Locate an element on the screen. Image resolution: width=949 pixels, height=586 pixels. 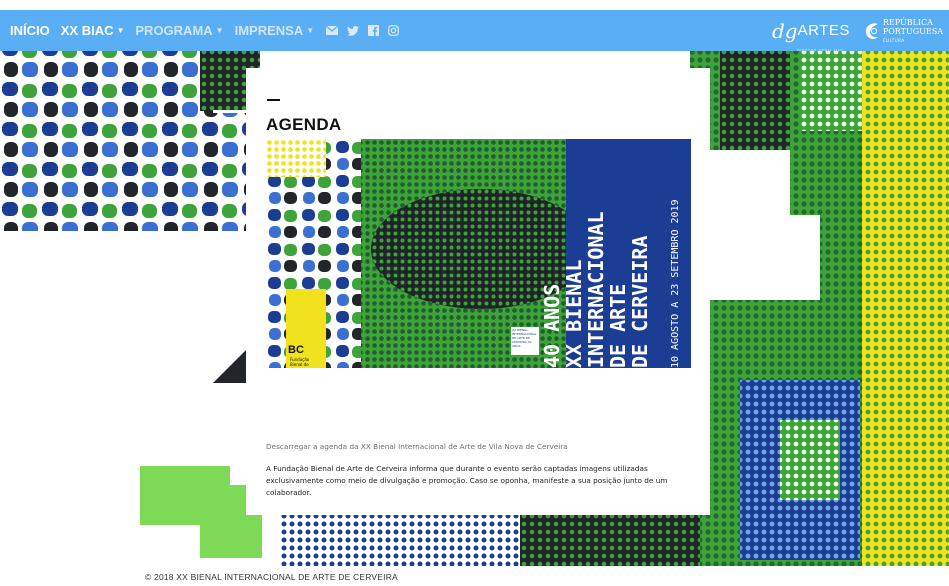
poster-title-line: XX BIENAL is located at coordinates (574, 313).